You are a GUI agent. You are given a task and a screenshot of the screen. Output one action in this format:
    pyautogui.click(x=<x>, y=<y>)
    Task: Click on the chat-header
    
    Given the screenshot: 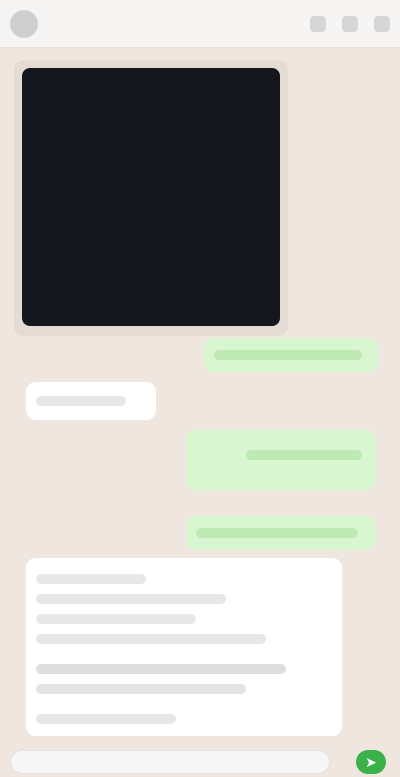 What is the action you would take?
    pyautogui.click(x=200, y=24)
    